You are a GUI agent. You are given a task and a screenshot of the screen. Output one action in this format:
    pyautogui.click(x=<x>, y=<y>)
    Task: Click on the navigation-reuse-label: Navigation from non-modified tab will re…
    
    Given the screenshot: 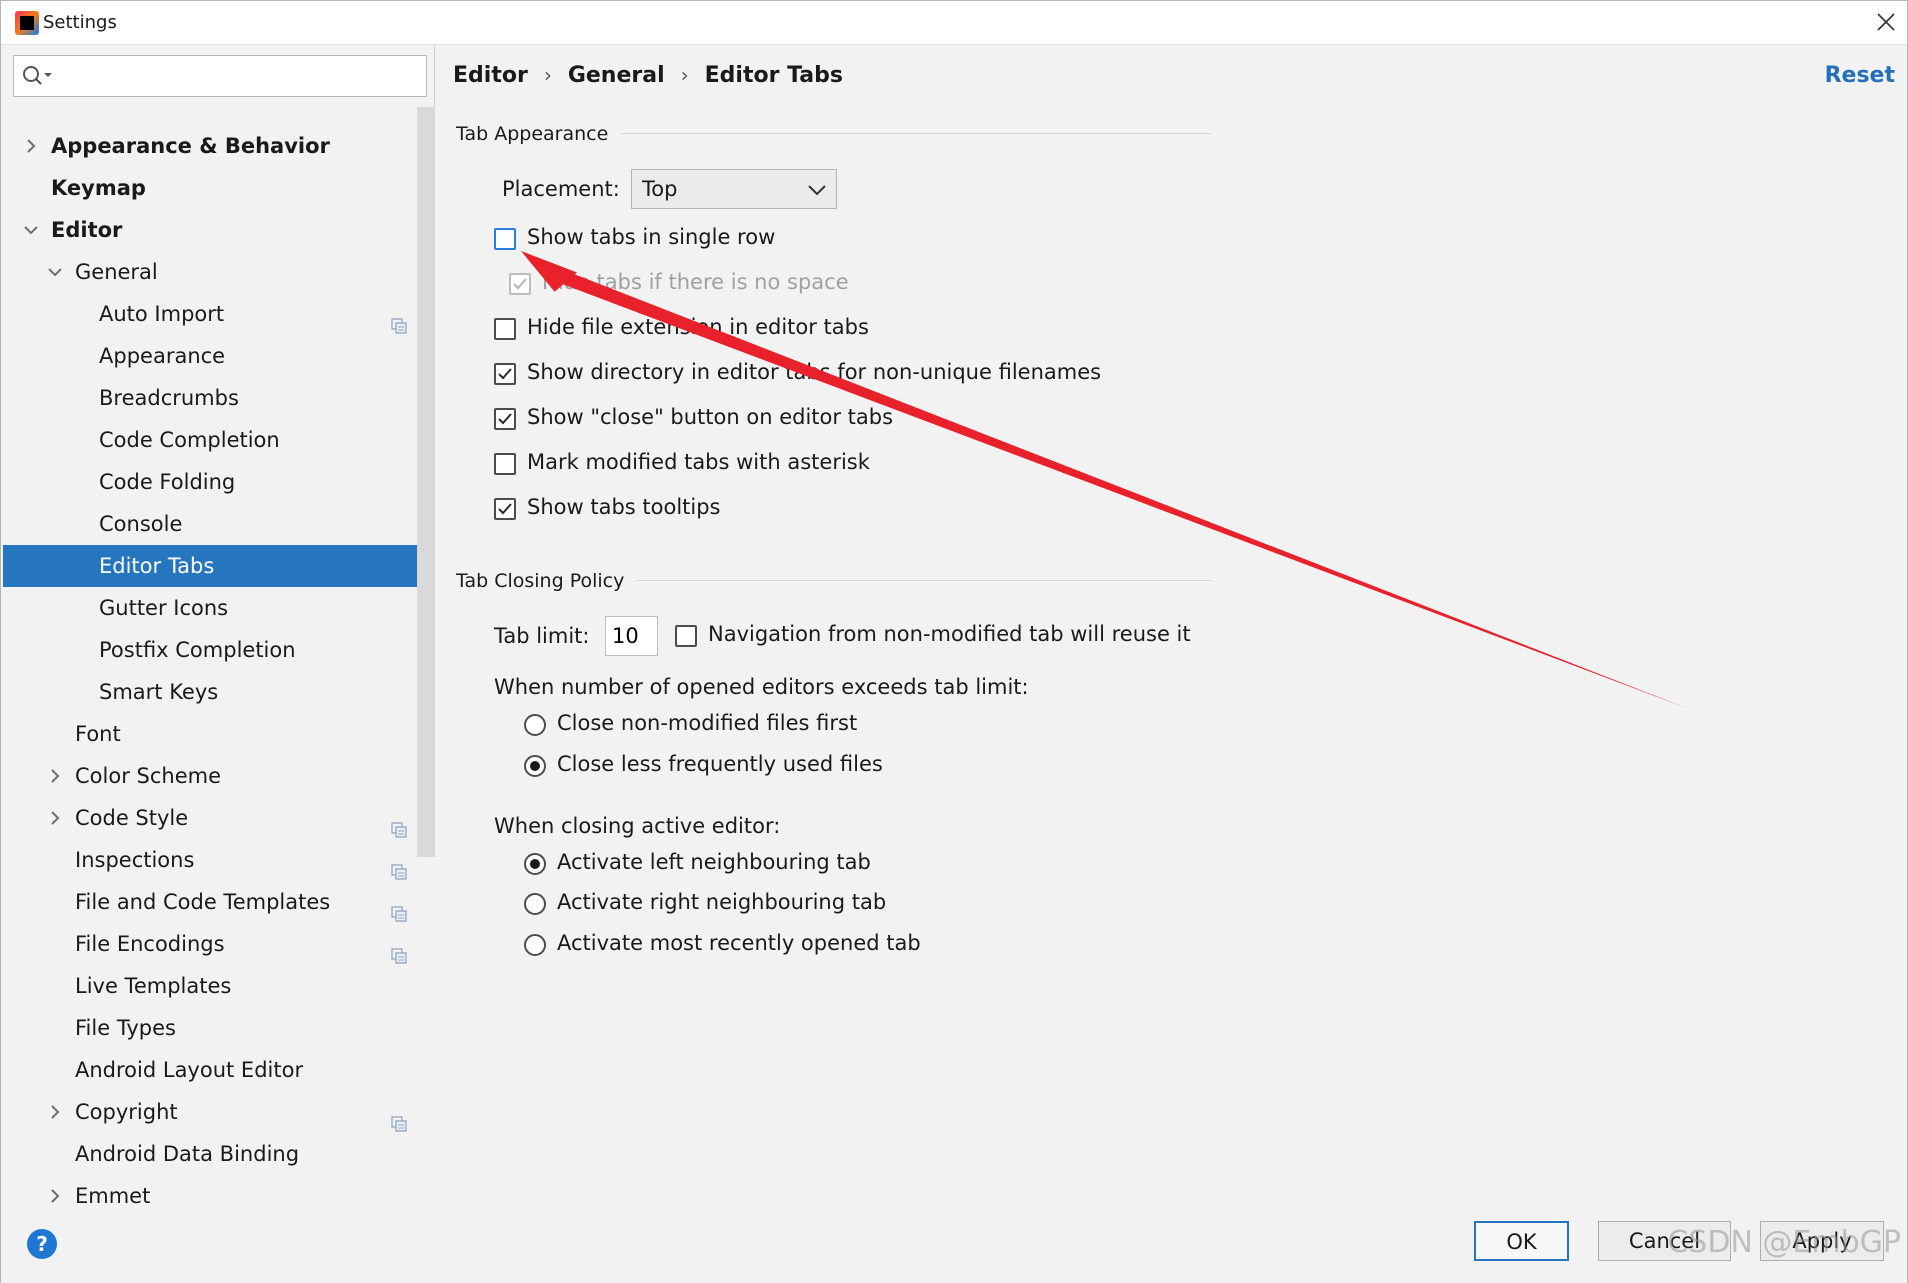 What is the action you would take?
    pyautogui.click(x=949, y=634)
    